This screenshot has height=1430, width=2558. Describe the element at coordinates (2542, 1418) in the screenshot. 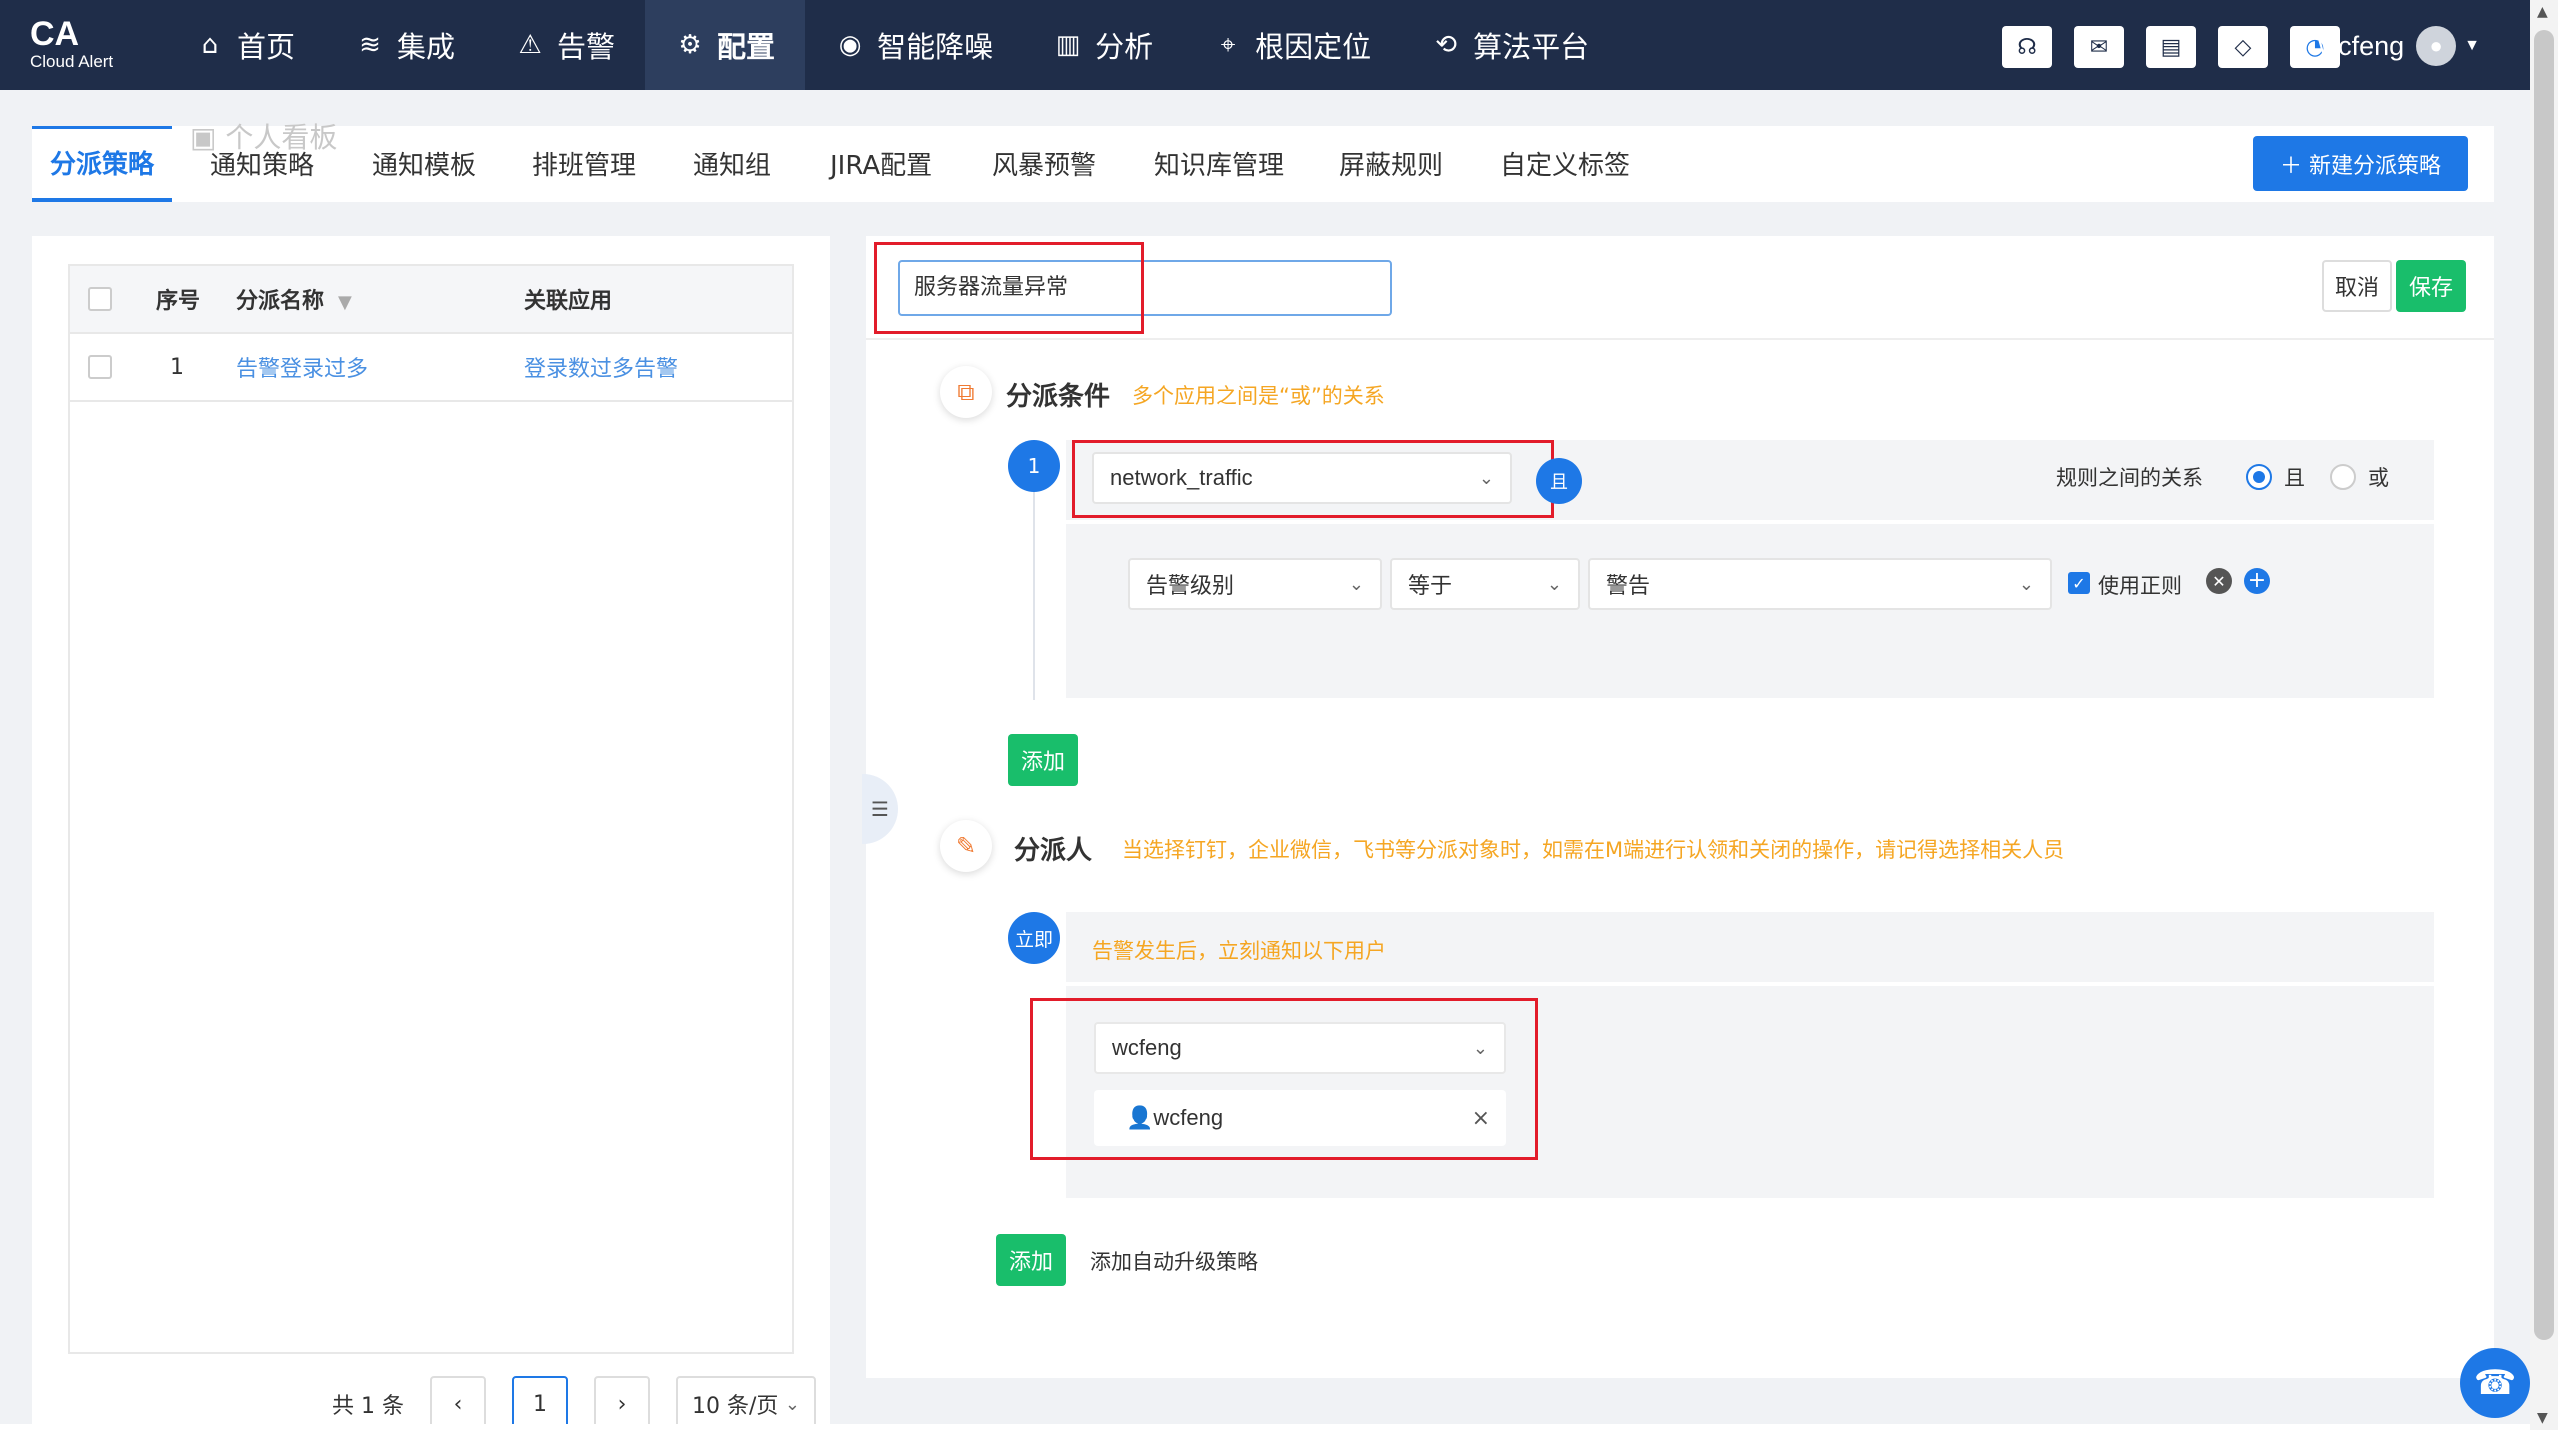

I see `scroll-down-icon: ▼` at that location.